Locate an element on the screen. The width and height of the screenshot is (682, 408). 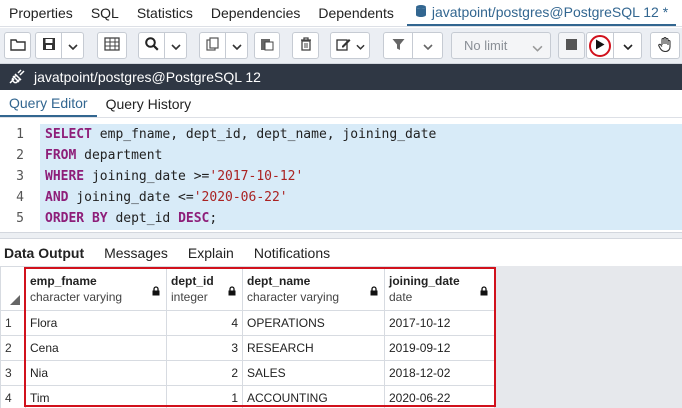
table-cell: 2018-12-02 is located at coordinates (439, 373).